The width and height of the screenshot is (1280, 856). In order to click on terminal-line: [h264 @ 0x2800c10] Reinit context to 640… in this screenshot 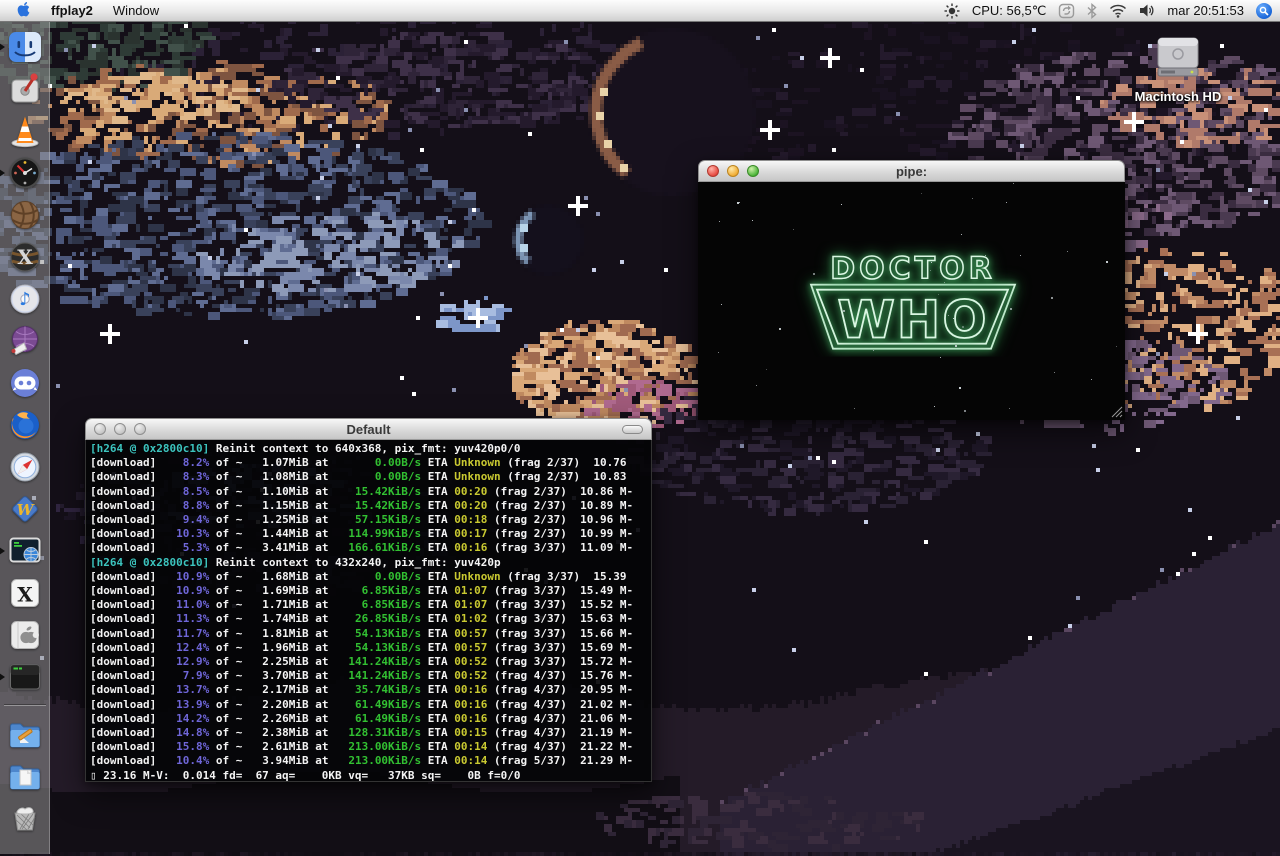, I will do `click(305, 448)`.